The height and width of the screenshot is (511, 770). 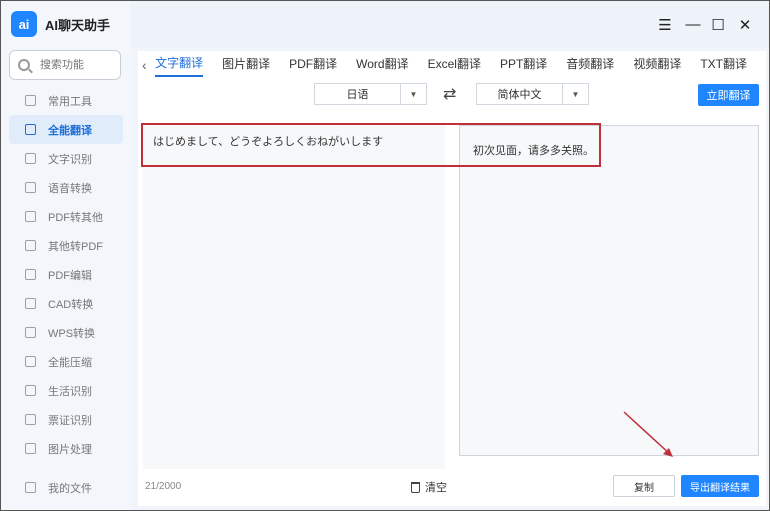 What do you see at coordinates (30, 216) in the screenshot?
I see `pdf-icon` at bounding box center [30, 216].